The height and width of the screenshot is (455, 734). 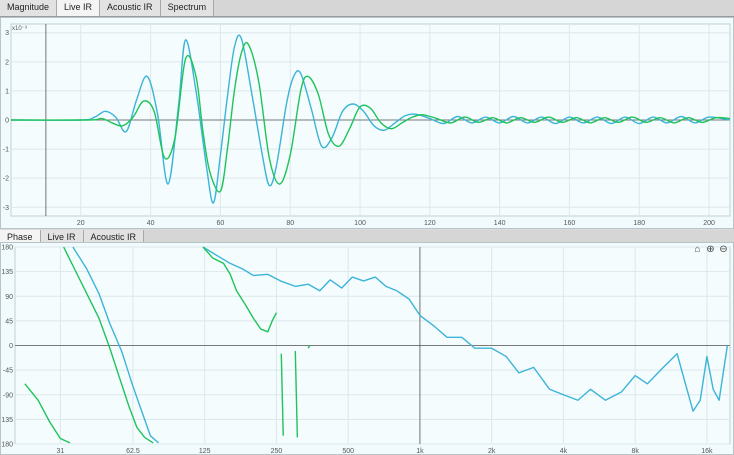 I want to click on x-tick-label: 31, so click(x=60, y=451).